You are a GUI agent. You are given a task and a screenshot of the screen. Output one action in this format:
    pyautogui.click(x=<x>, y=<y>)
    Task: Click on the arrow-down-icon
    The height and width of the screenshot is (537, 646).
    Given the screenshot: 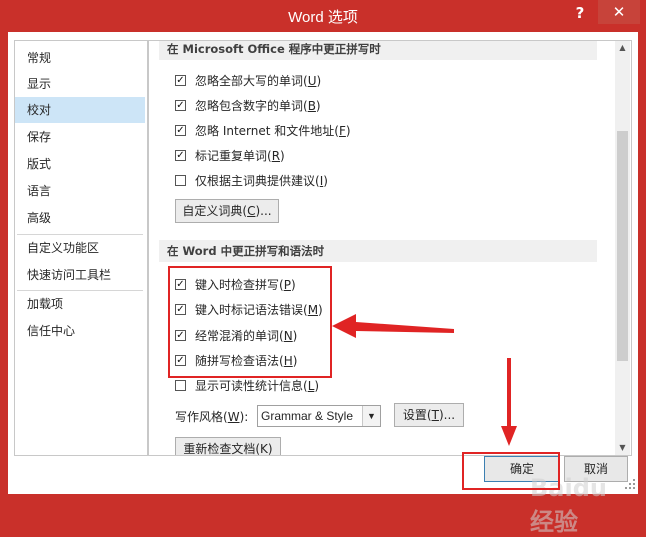 What is the action you would take?
    pyautogui.click(x=509, y=402)
    